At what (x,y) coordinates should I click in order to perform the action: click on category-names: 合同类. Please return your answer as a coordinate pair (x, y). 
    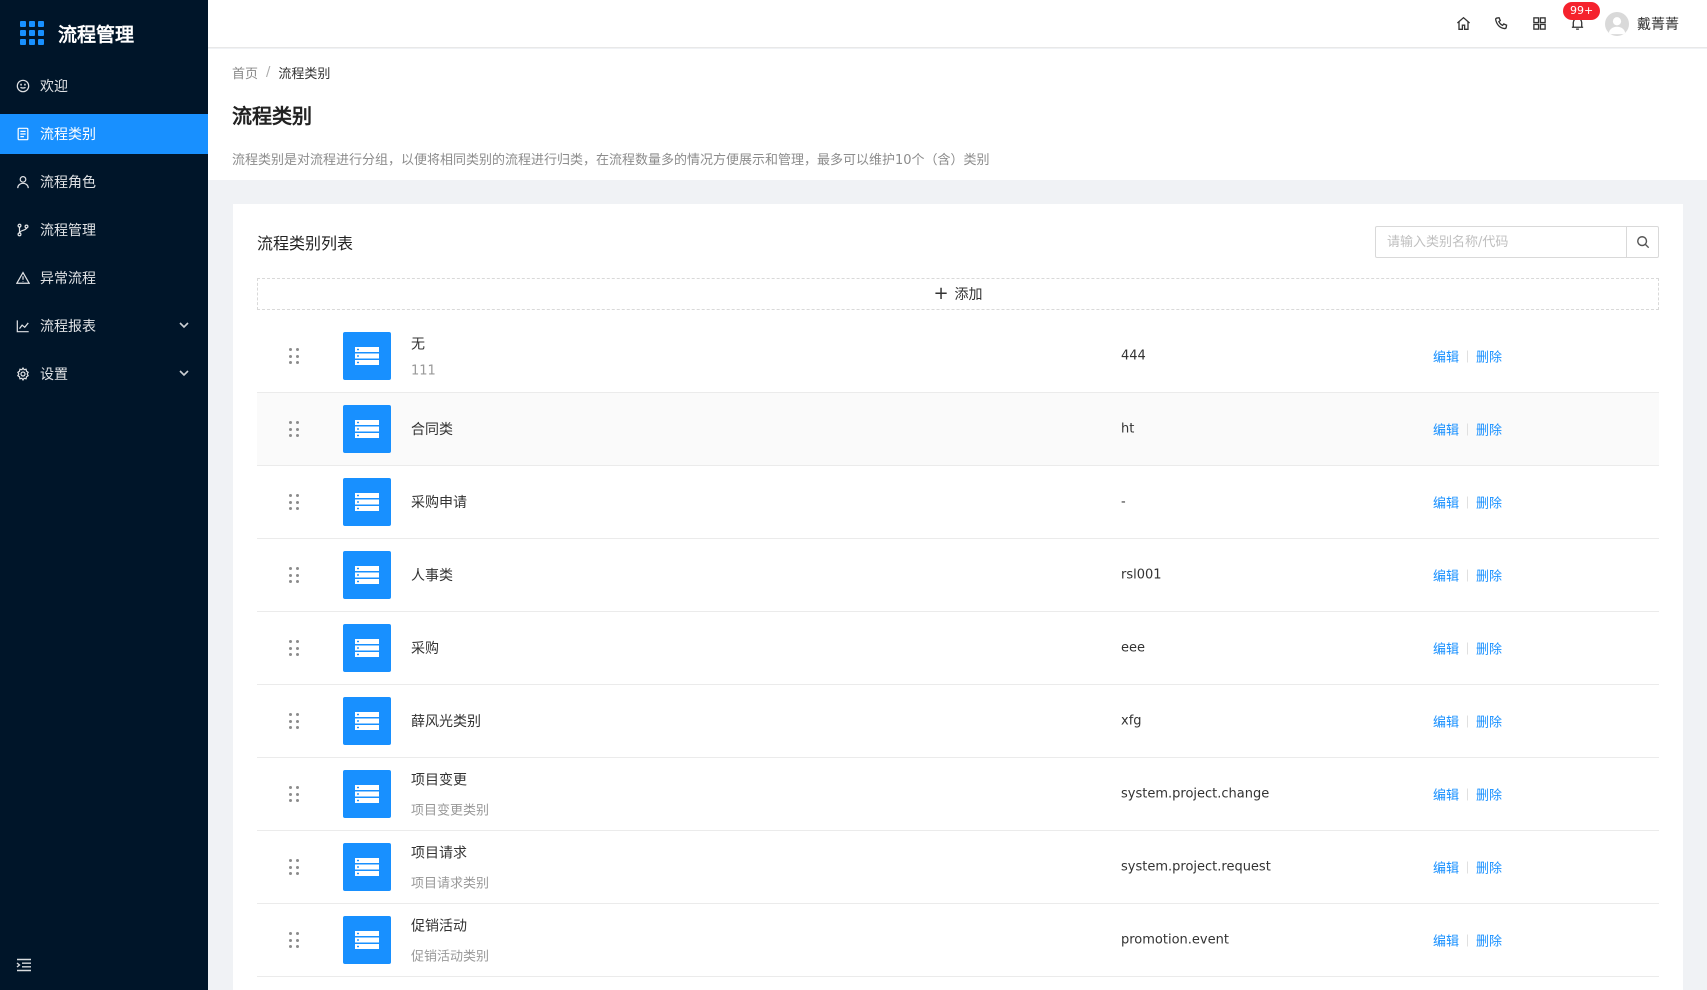
    Looking at the image, I should click on (432, 429).